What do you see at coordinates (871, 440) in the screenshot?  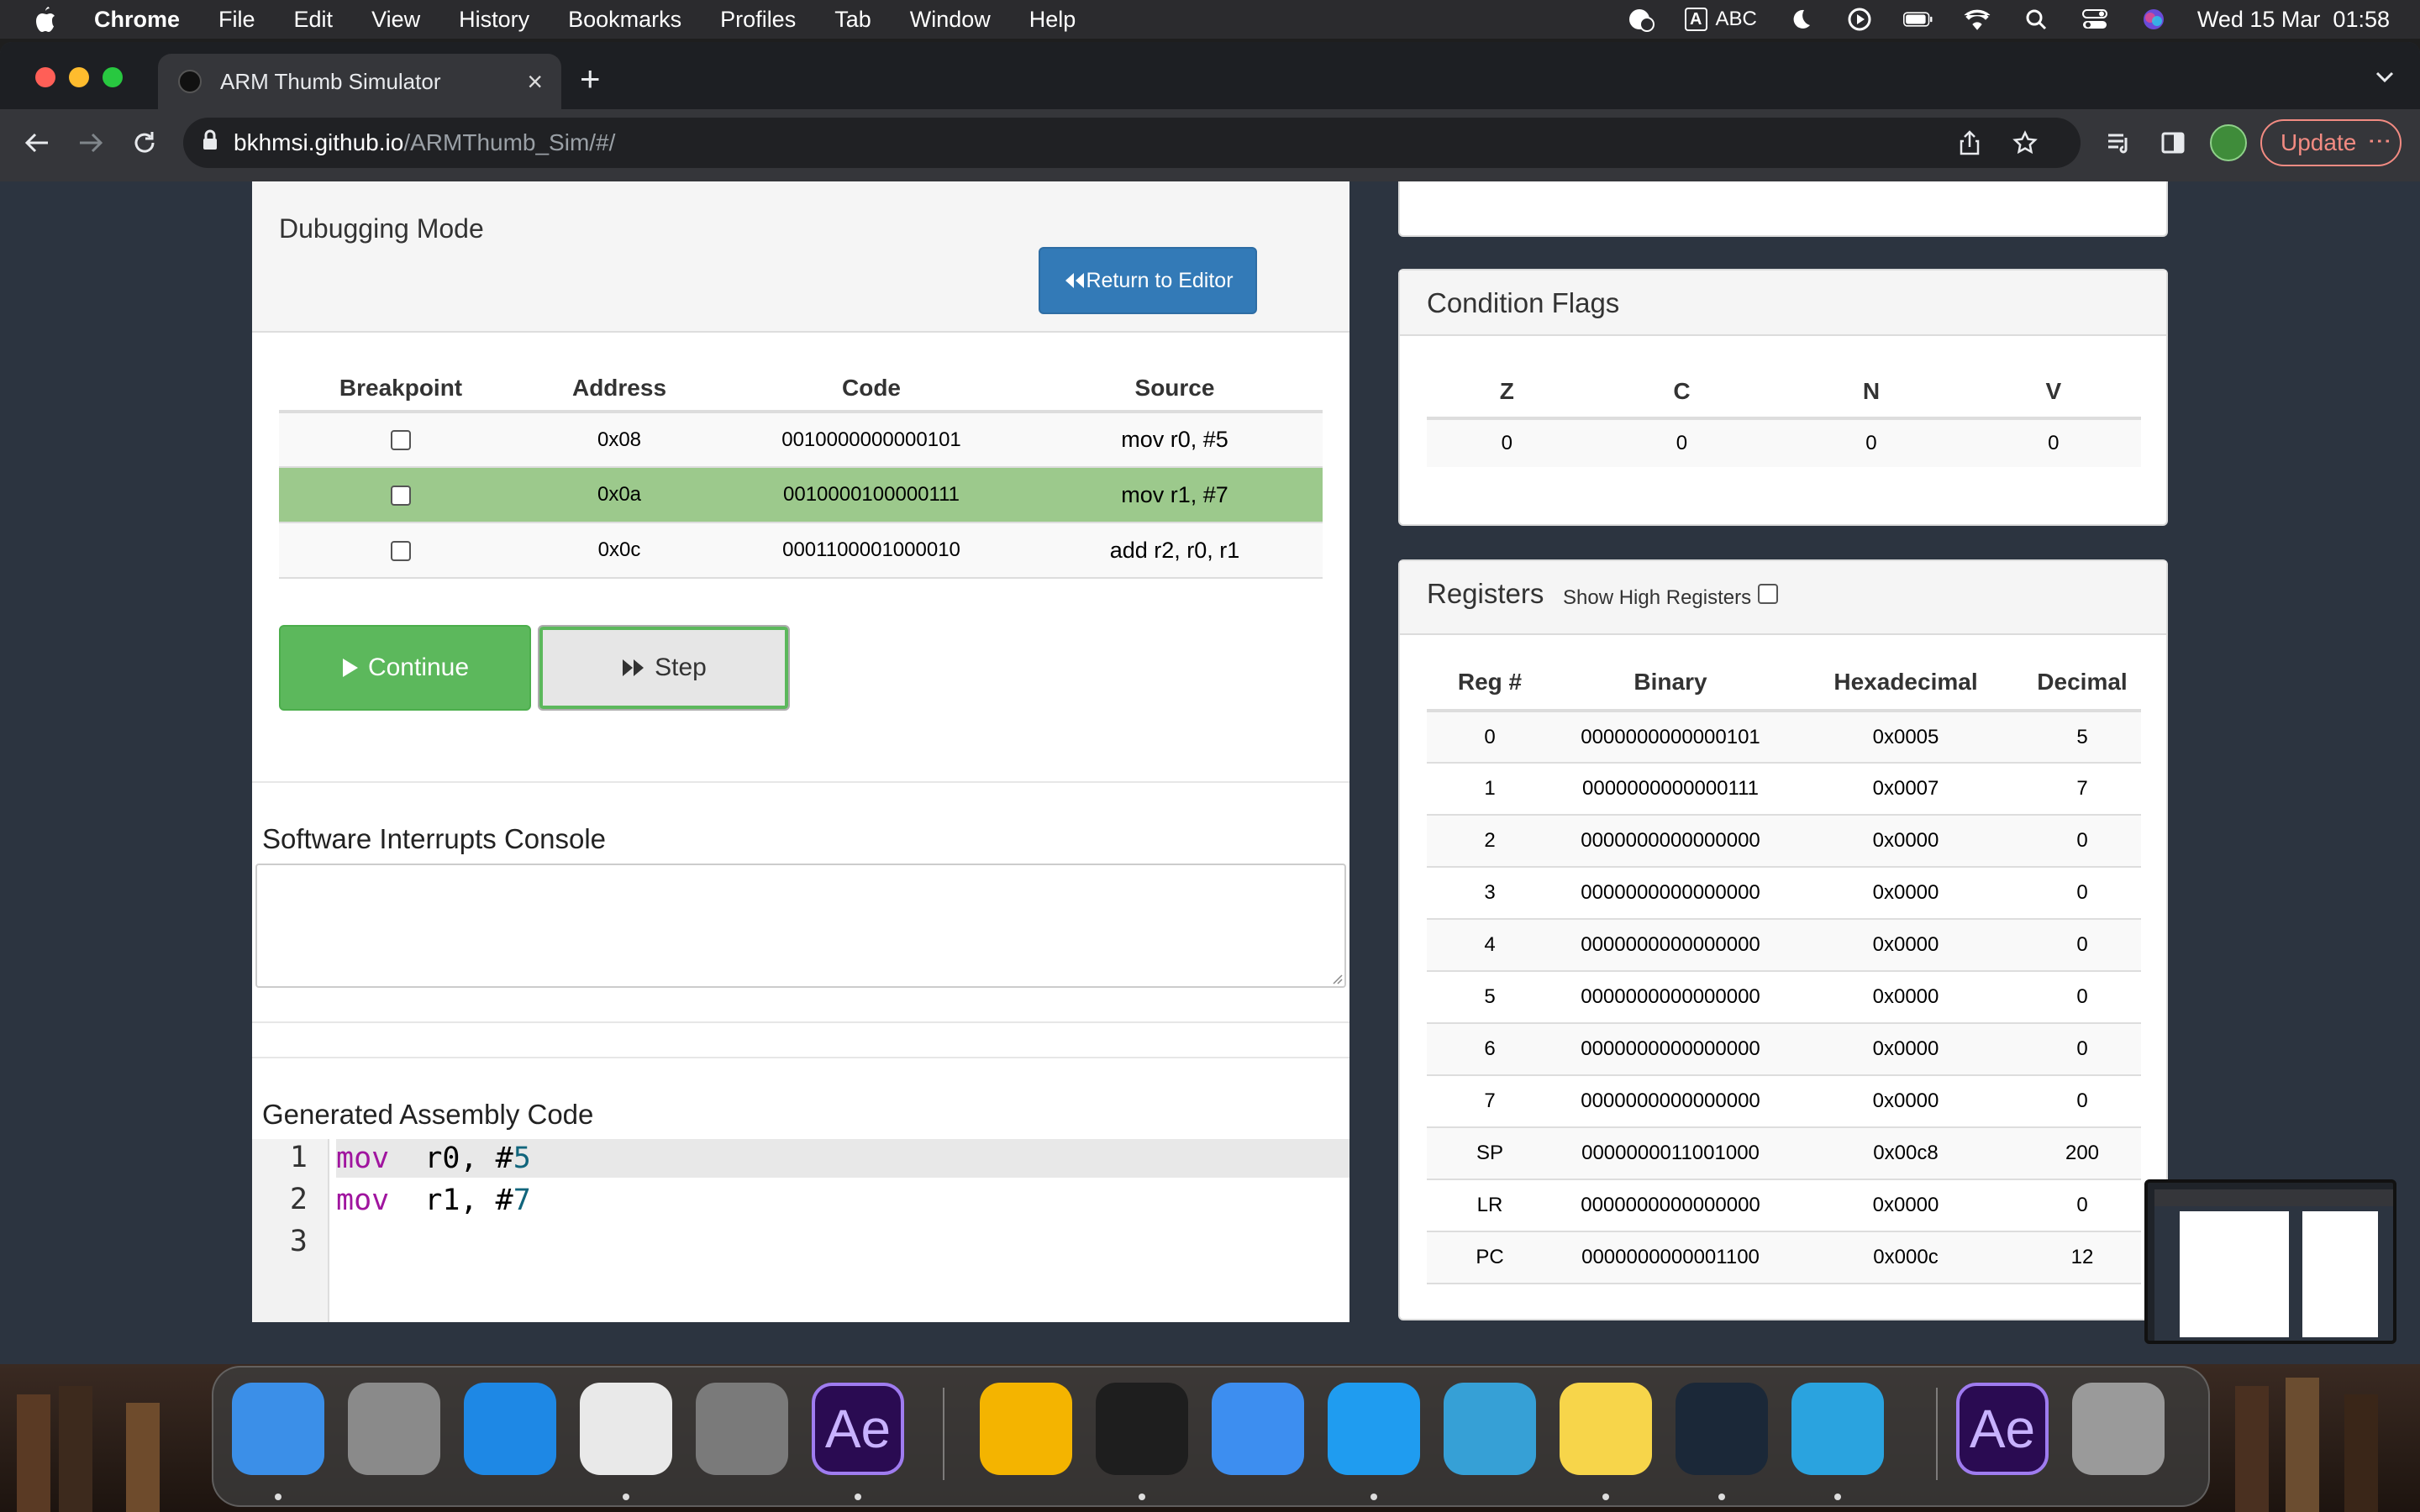 I see `instruction-code: 0010000000000101` at bounding box center [871, 440].